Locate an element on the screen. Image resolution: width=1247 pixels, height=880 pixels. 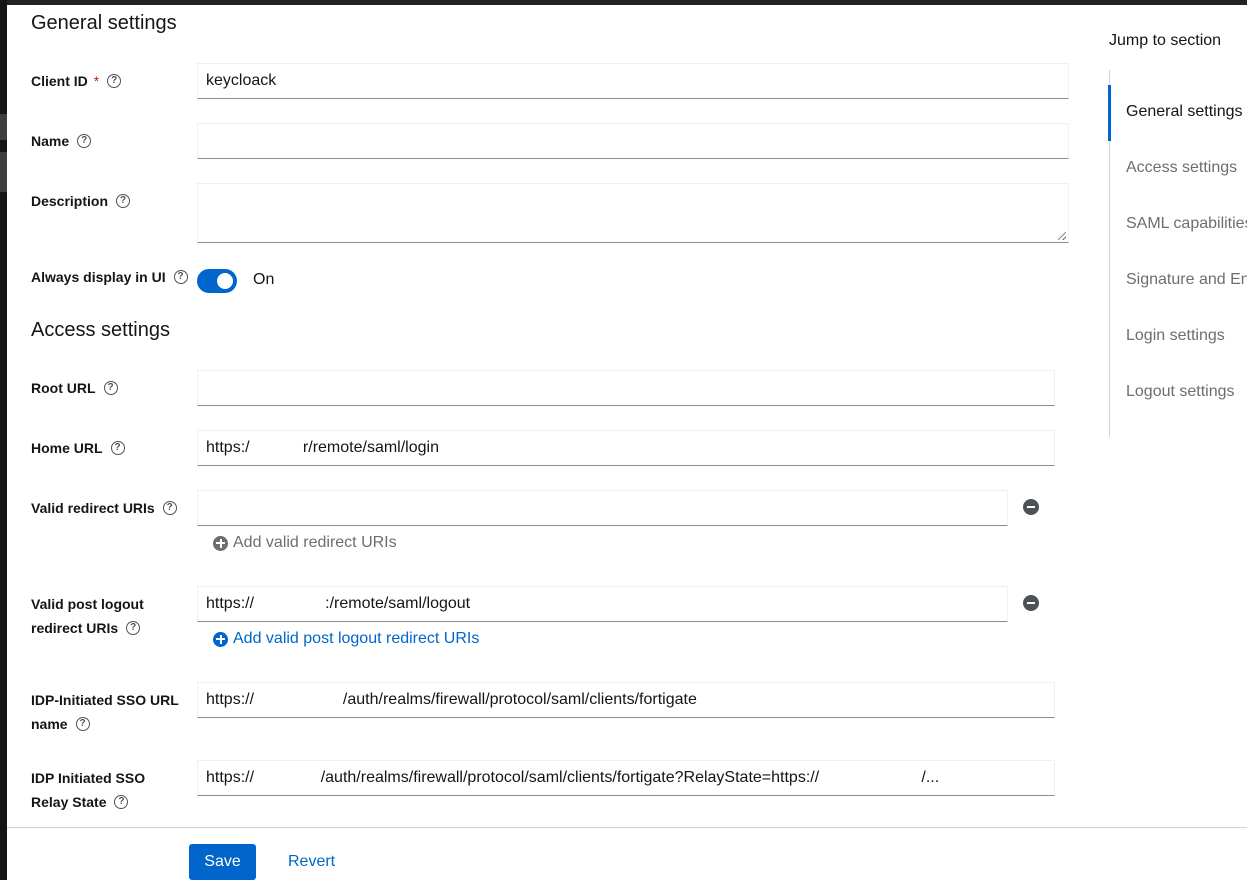
active-indicator is located at coordinates (1109, 113).